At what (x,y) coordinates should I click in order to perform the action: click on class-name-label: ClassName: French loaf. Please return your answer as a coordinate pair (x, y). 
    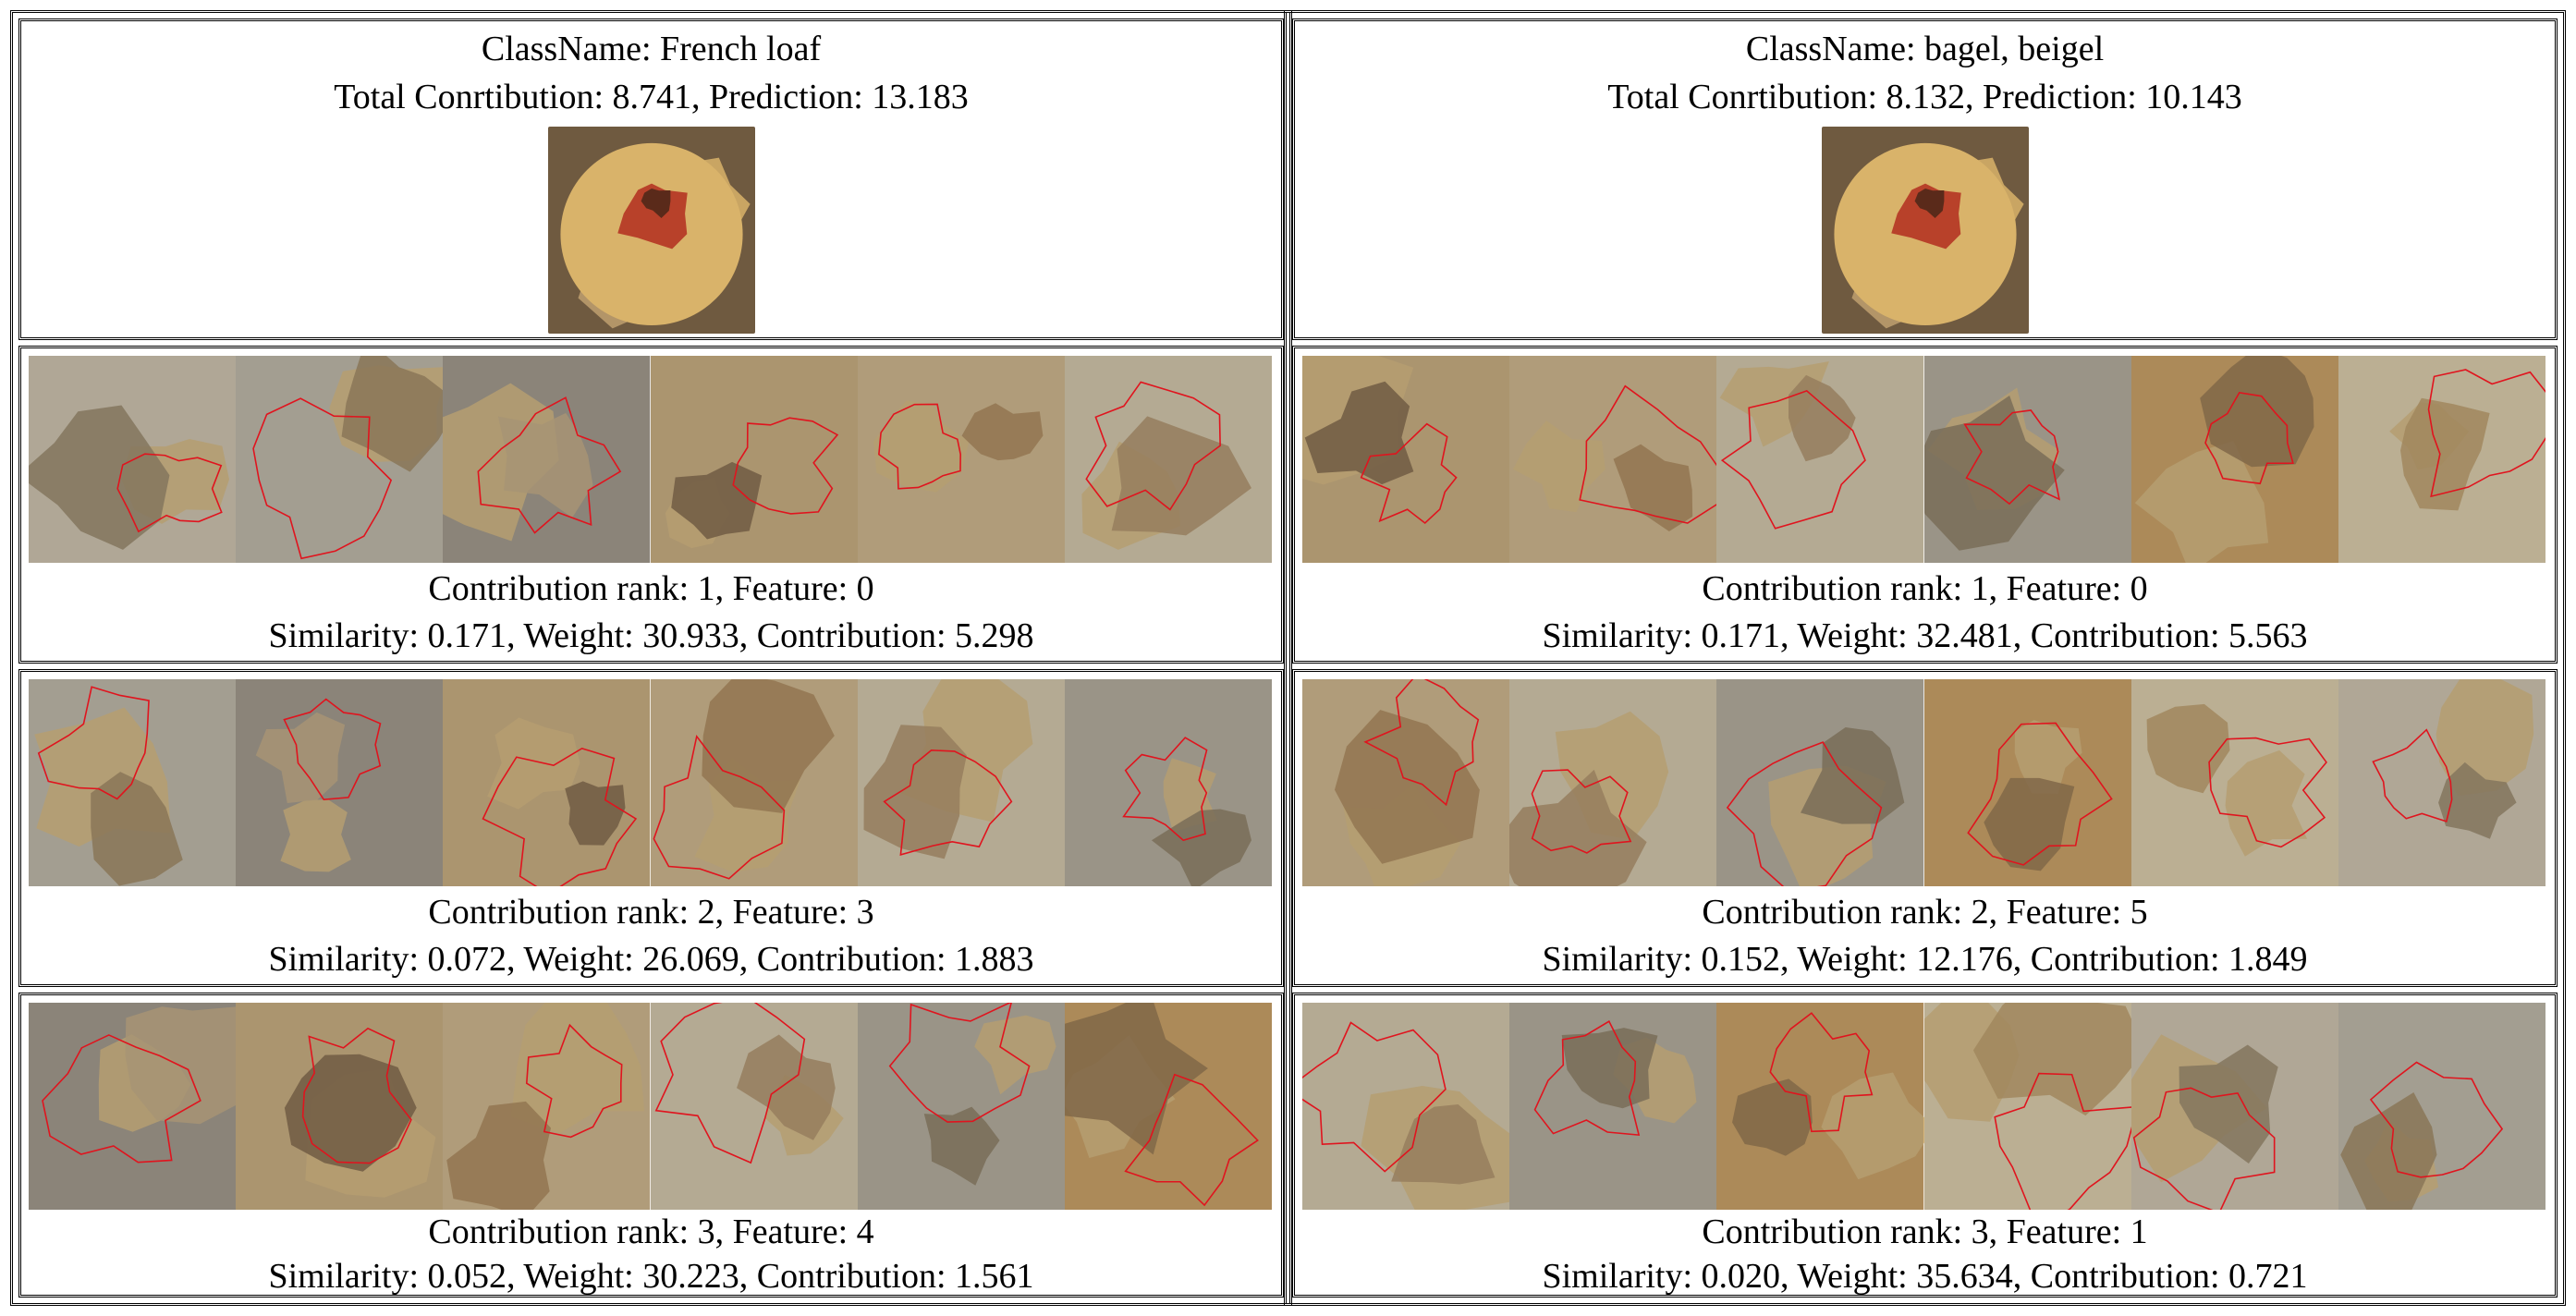
    Looking at the image, I should click on (651, 49).